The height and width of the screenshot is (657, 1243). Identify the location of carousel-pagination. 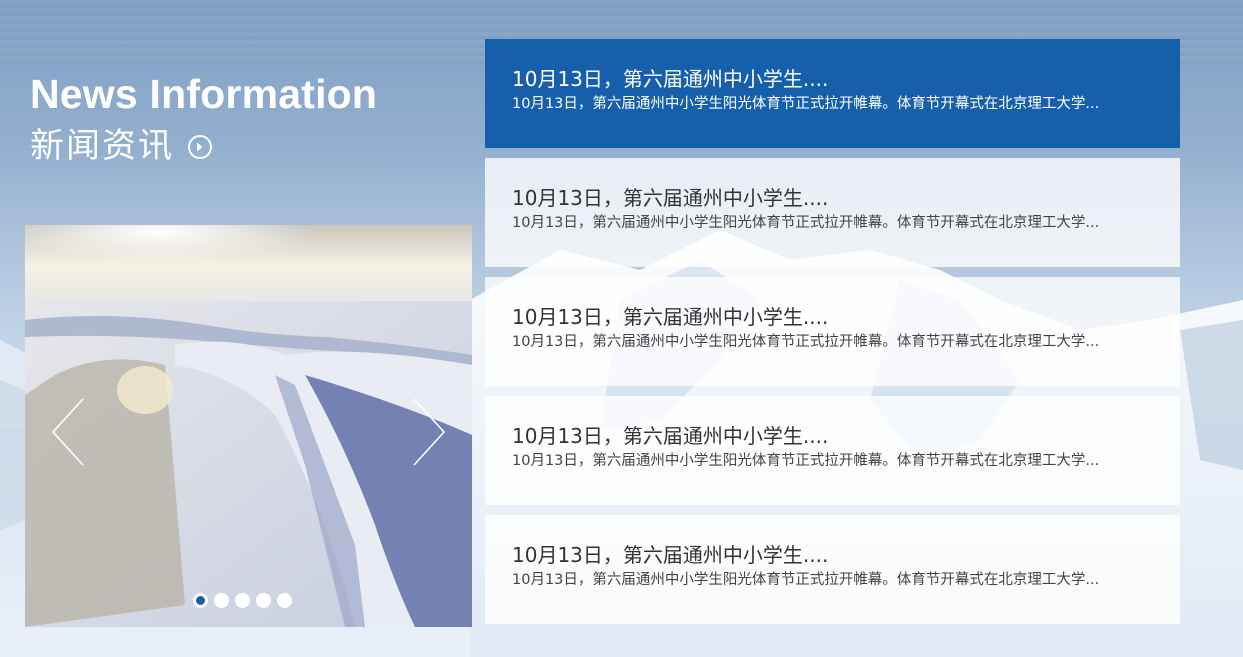
(242, 600).